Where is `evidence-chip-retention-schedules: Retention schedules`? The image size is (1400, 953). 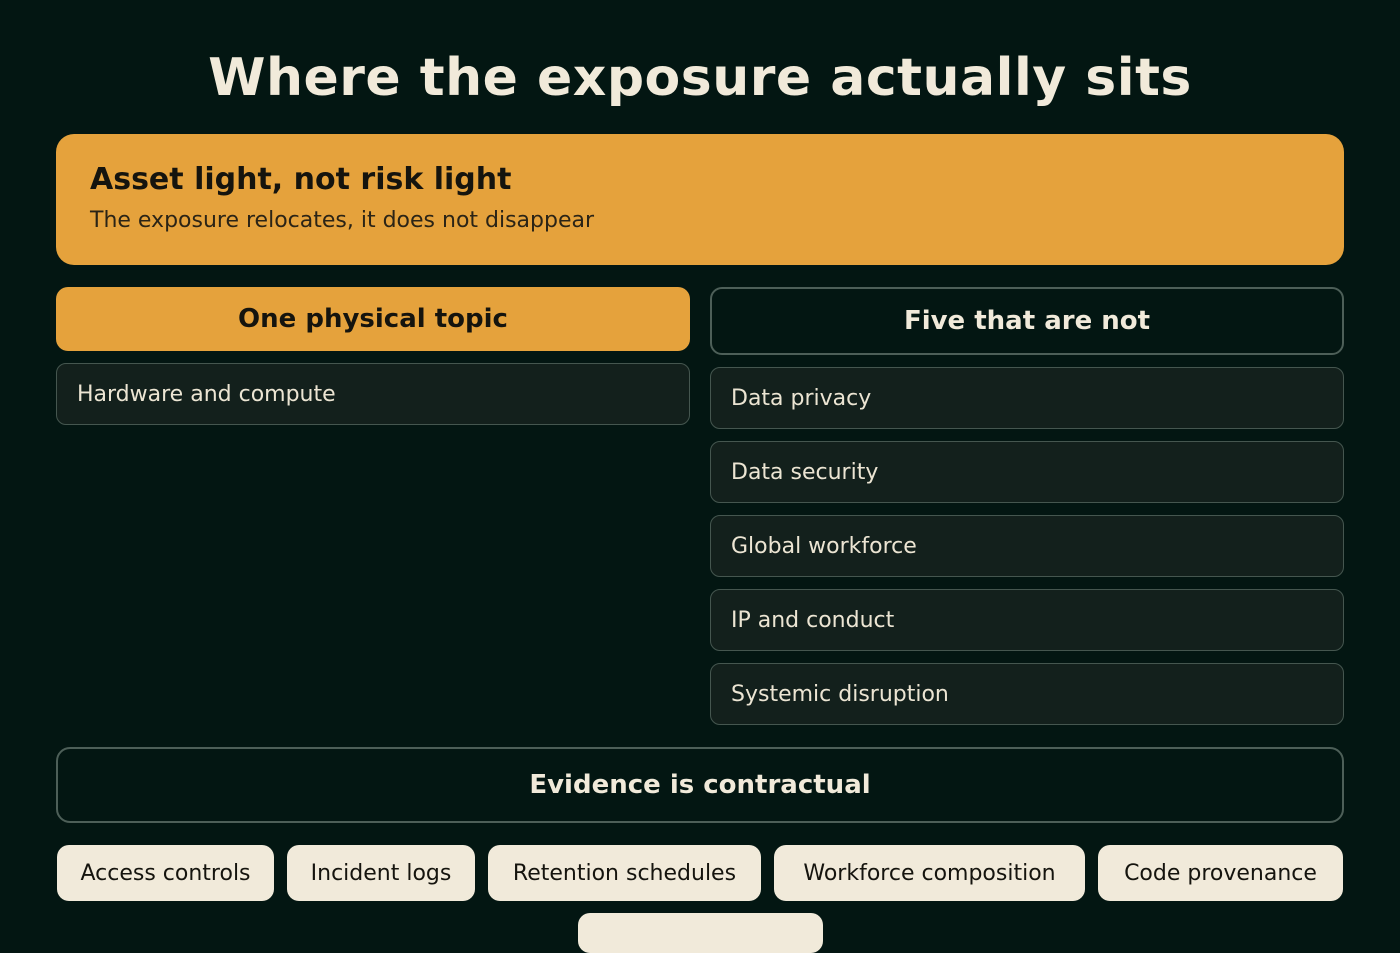 evidence-chip-retention-schedules: Retention schedules is located at coordinates (624, 873).